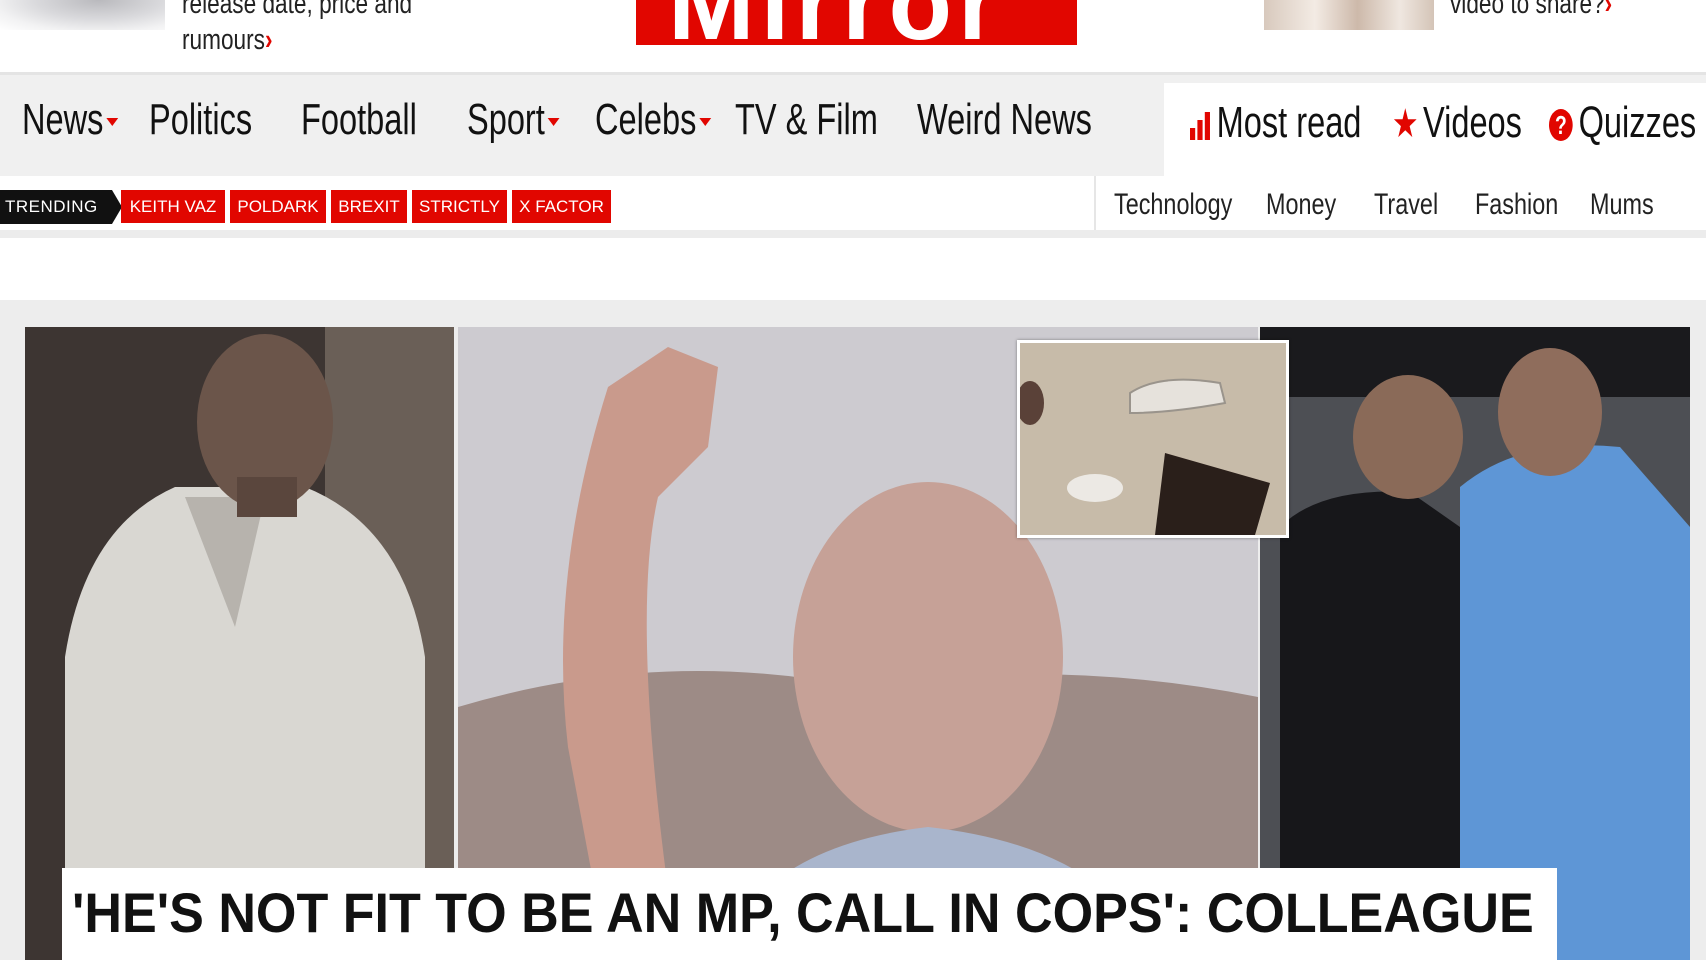 The width and height of the screenshot is (1706, 960). Describe the element at coordinates (82, 15) in the screenshot. I see `promo-left-thumbnail` at that location.